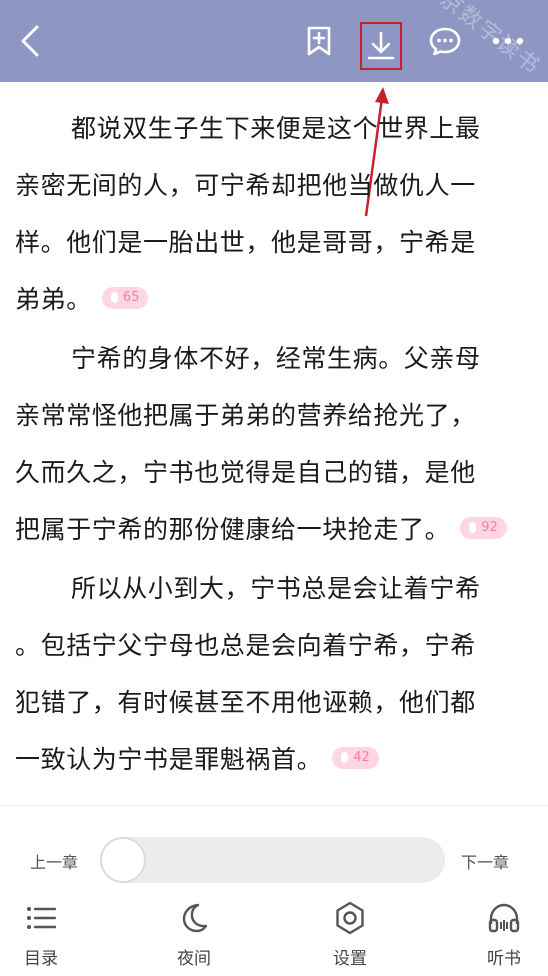  Describe the element at coordinates (41, 959) in the screenshot. I see `nav-label: 目录` at that location.